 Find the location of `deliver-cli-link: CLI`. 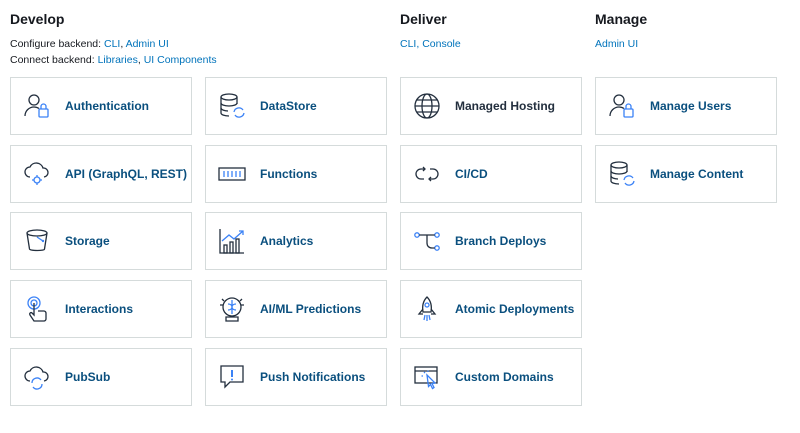

deliver-cli-link: CLI is located at coordinates (408, 44).